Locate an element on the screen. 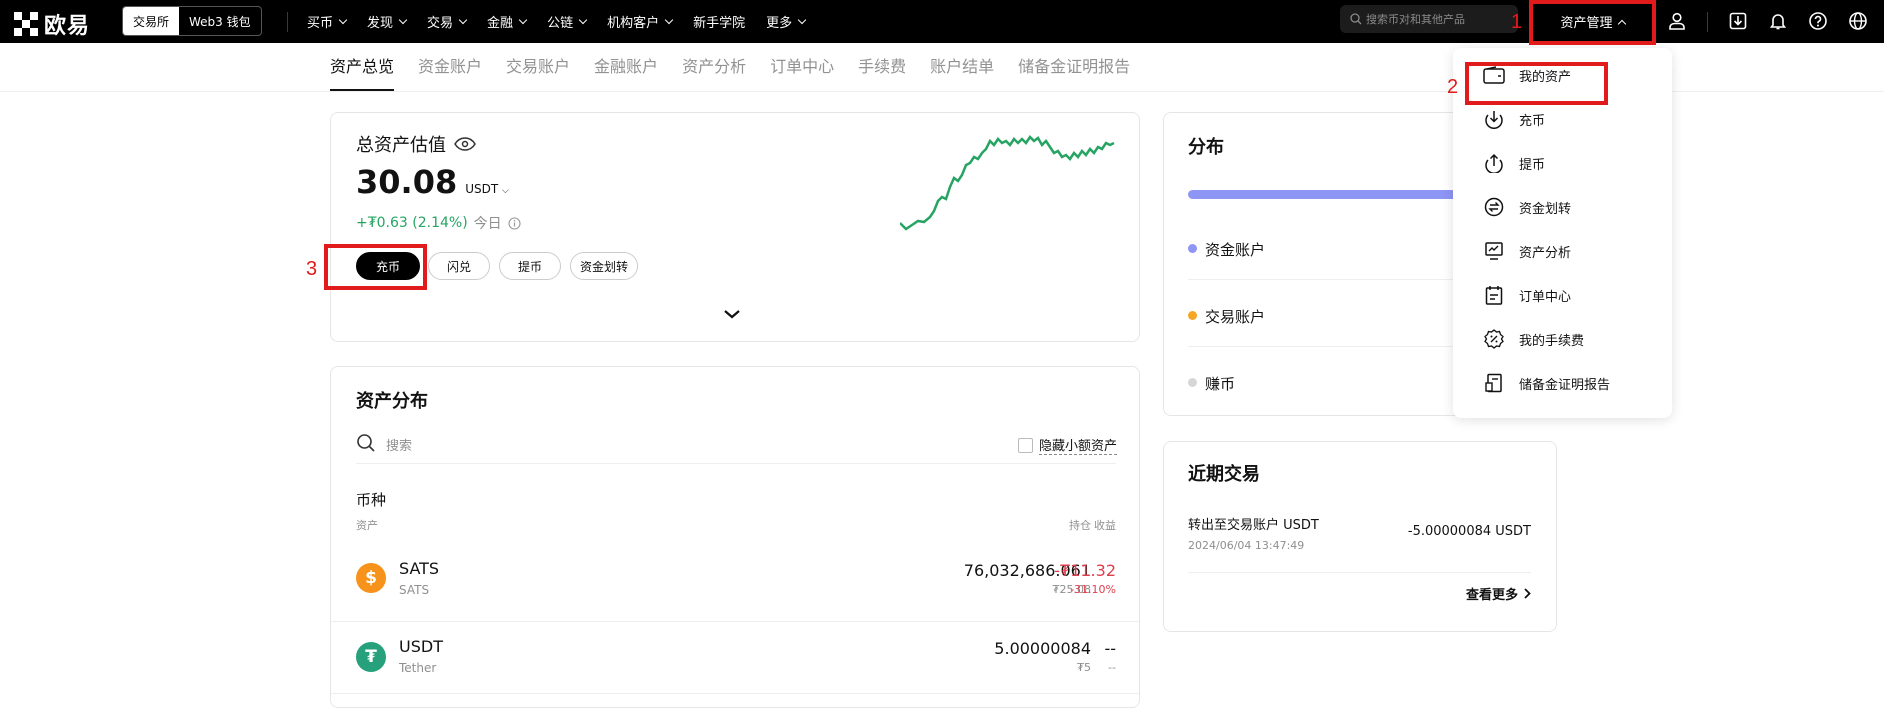  transfer-button: 资金划转 is located at coordinates (604, 266).